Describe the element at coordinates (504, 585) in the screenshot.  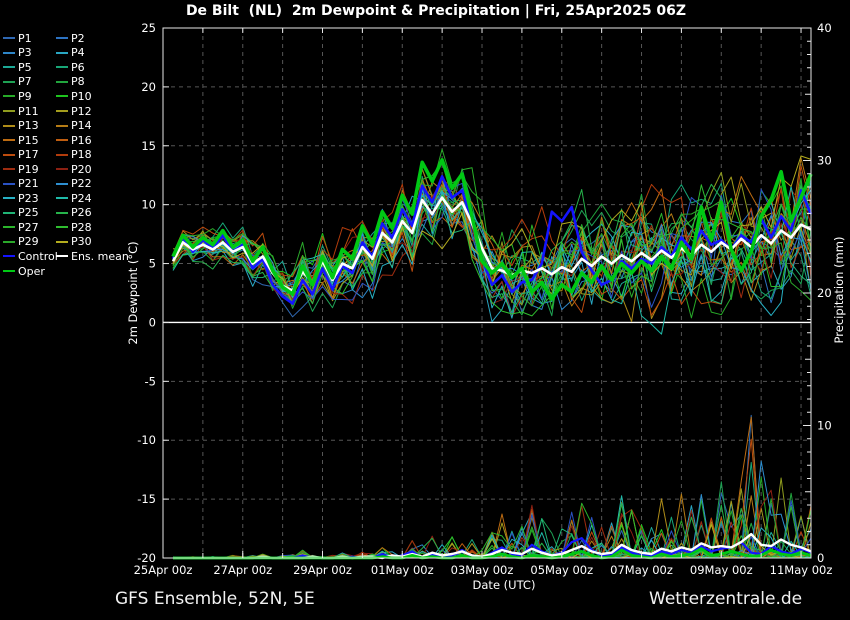
I see `x-axis-title: Date (UTC)` at that location.